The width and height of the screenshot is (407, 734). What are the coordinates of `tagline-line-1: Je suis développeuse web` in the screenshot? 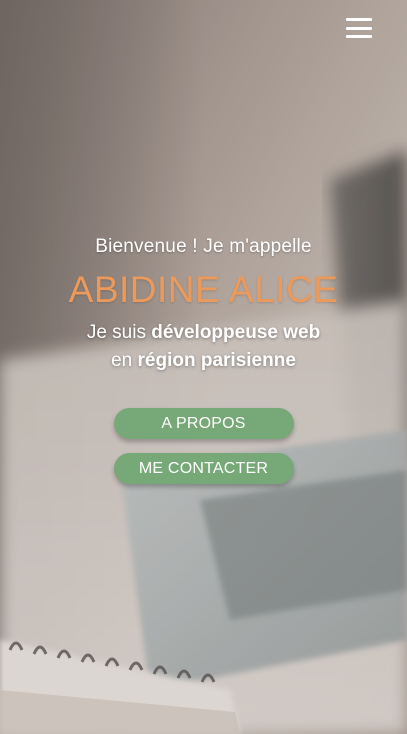 It's located at (203, 333).